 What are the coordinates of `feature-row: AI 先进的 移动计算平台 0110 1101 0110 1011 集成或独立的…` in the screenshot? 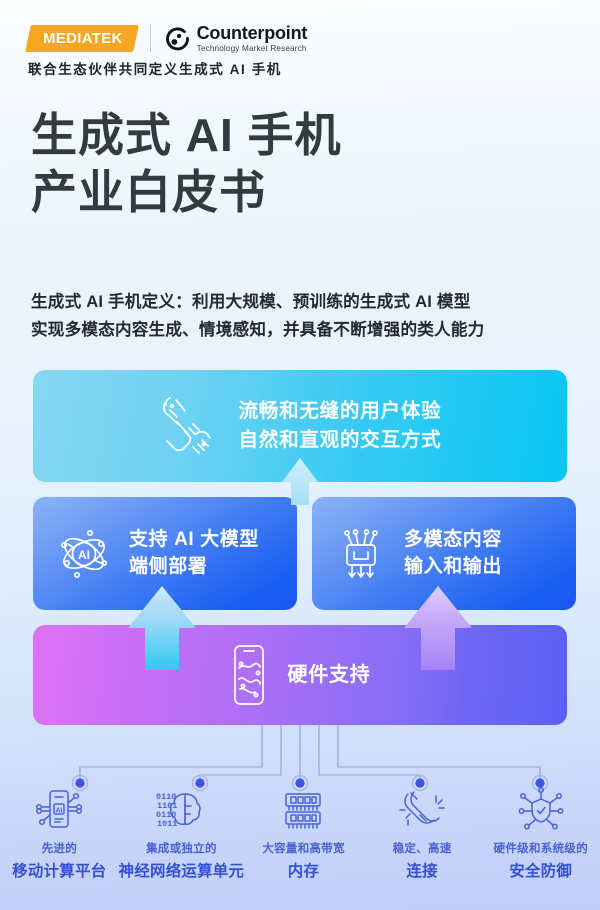 It's located at (300, 842).